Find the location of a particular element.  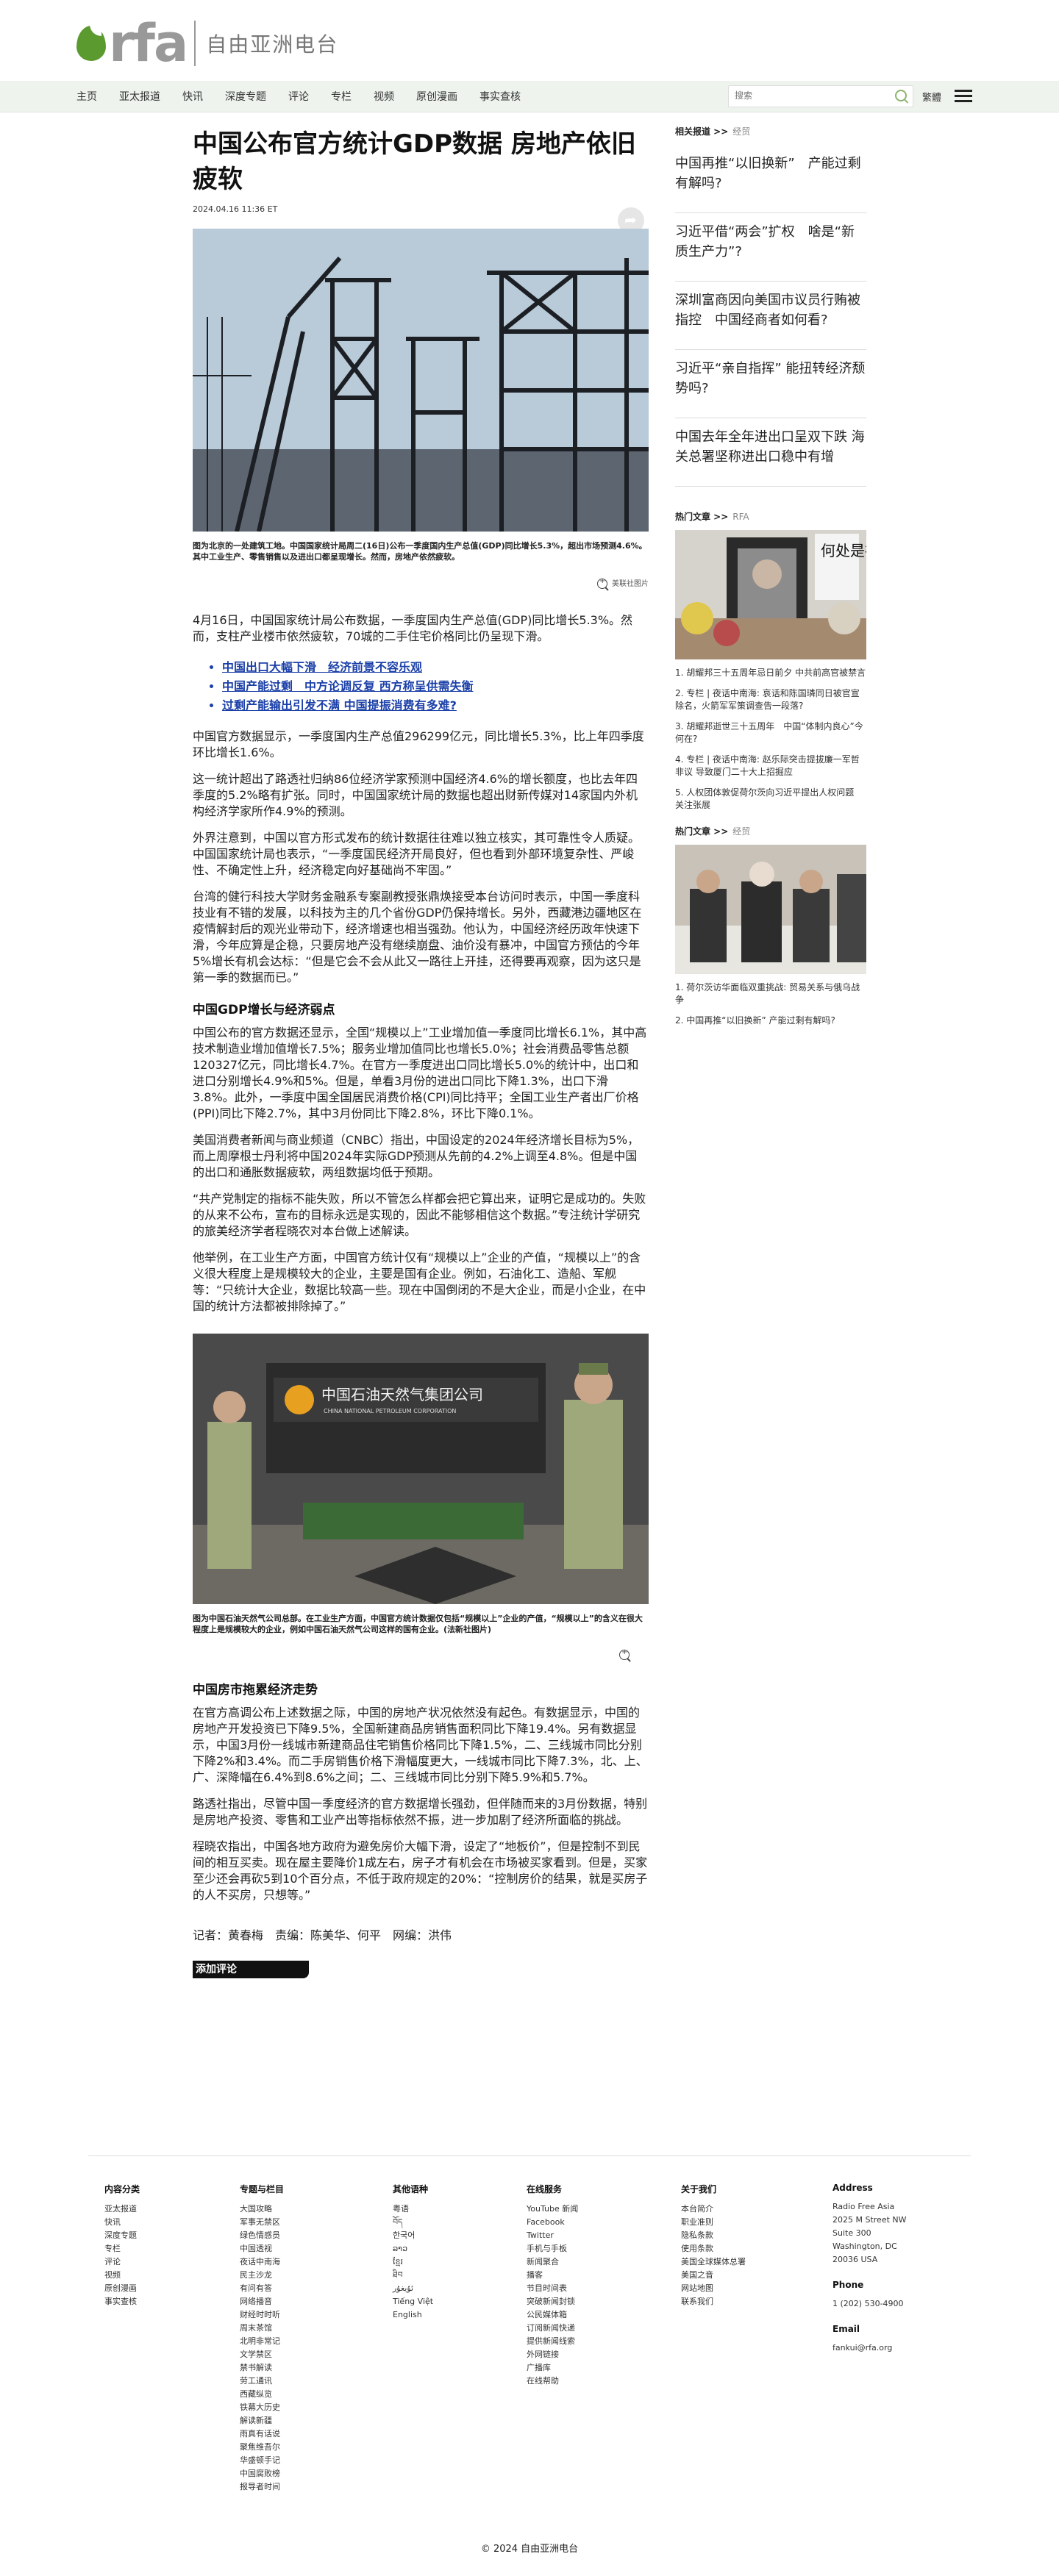

nav-item-video: 视频 is located at coordinates (384, 96).